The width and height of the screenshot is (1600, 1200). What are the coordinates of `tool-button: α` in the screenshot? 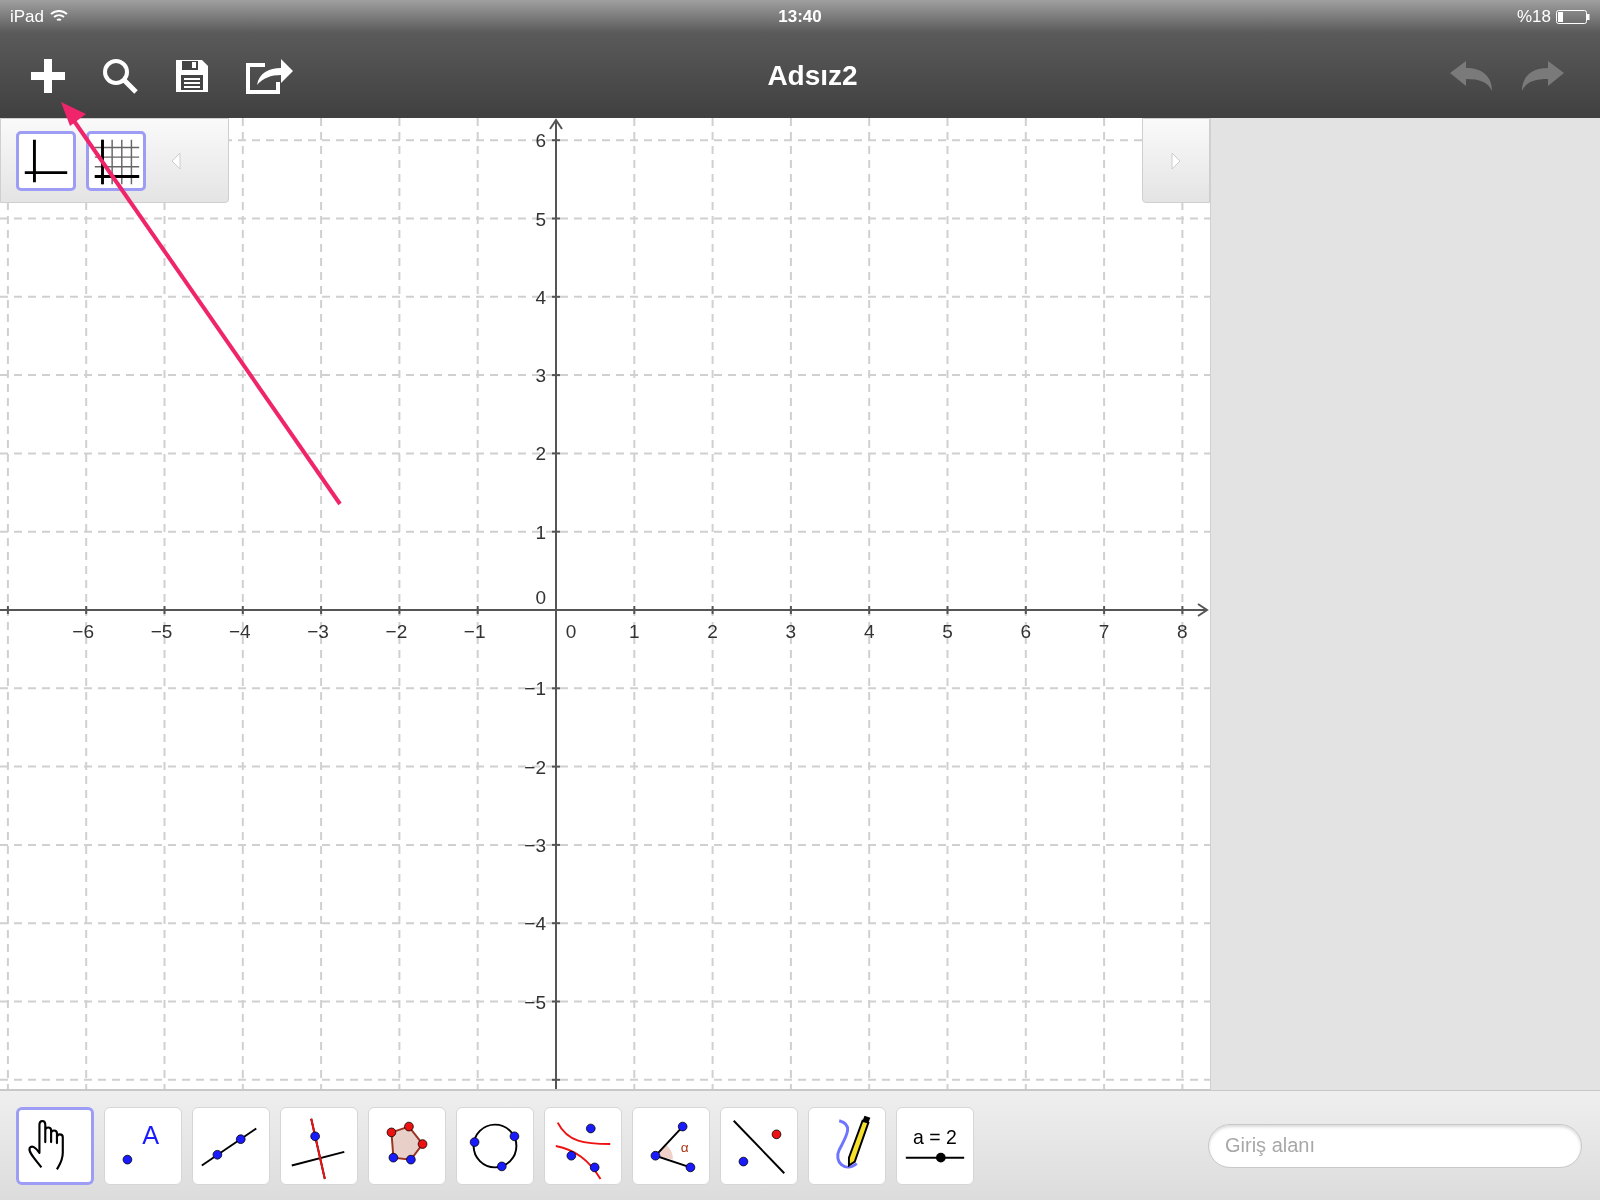 It's located at (671, 1145).